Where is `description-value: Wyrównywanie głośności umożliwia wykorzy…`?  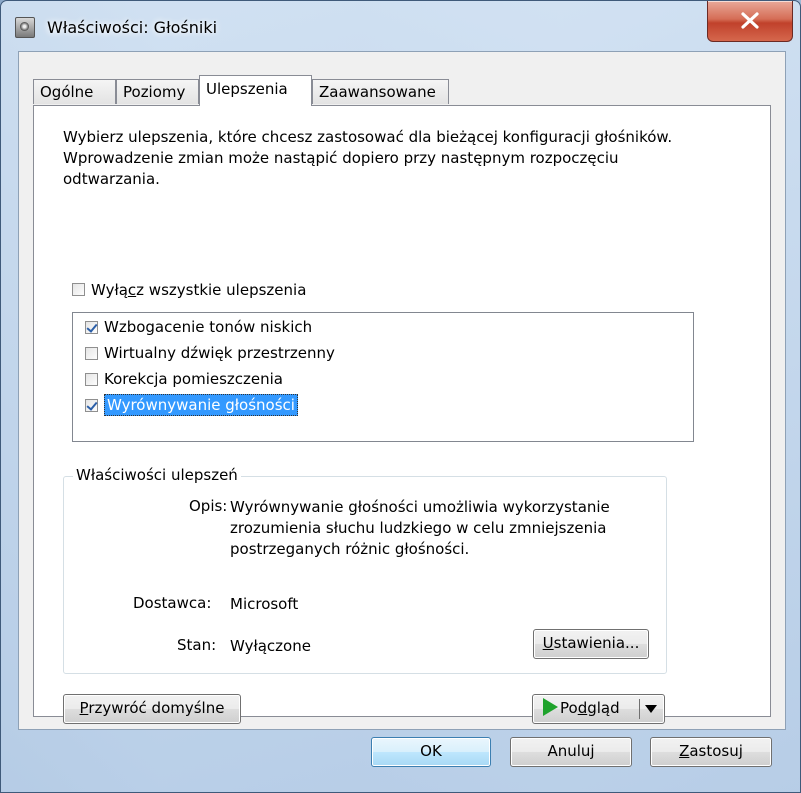 description-value: Wyrównywanie głośności umożliwia wykorzy… is located at coordinates (420, 528).